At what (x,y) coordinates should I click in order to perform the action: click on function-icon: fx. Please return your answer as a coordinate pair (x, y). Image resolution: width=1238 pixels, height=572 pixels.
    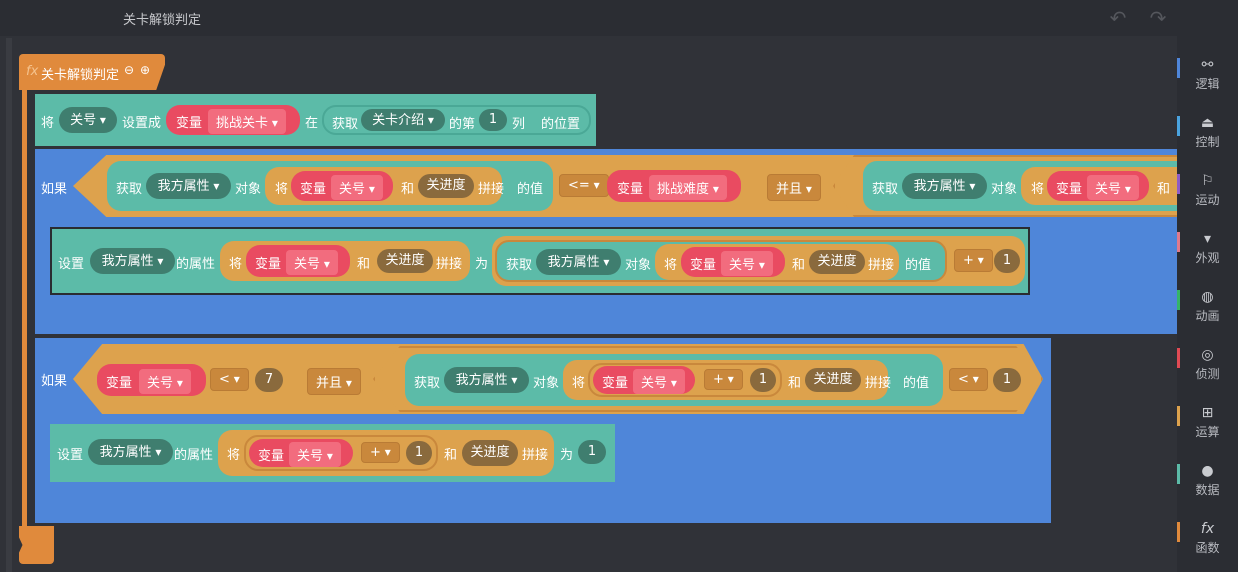
    Looking at the image, I should click on (1207, 529).